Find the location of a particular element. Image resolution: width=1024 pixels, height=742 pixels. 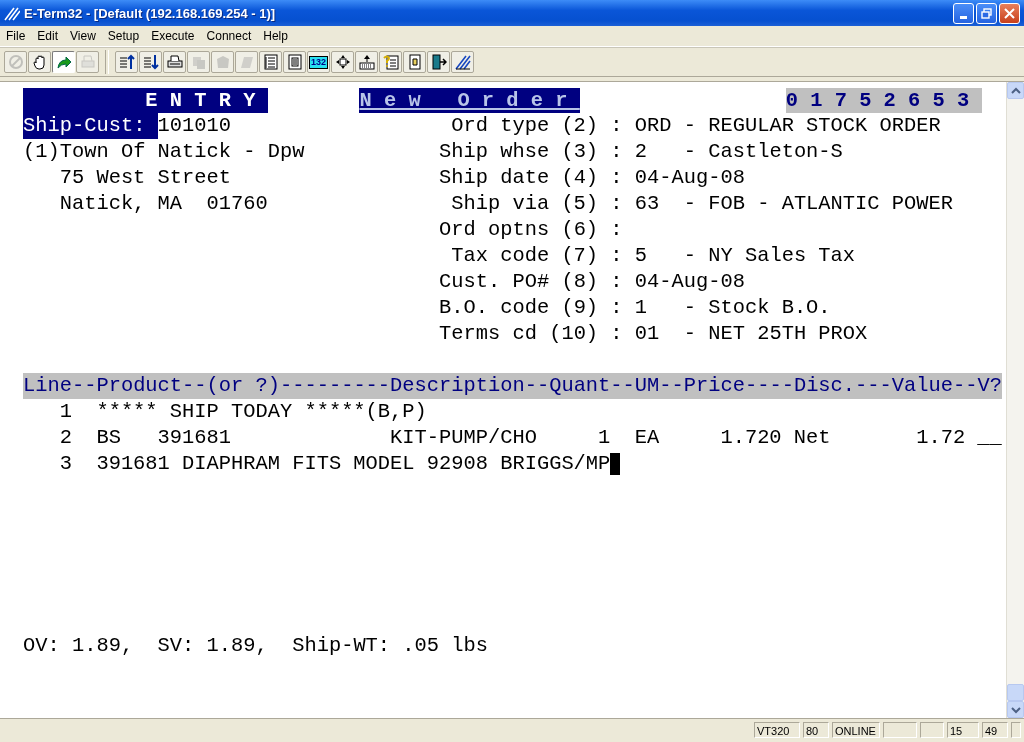

upload-icon is located at coordinates (366, 62).